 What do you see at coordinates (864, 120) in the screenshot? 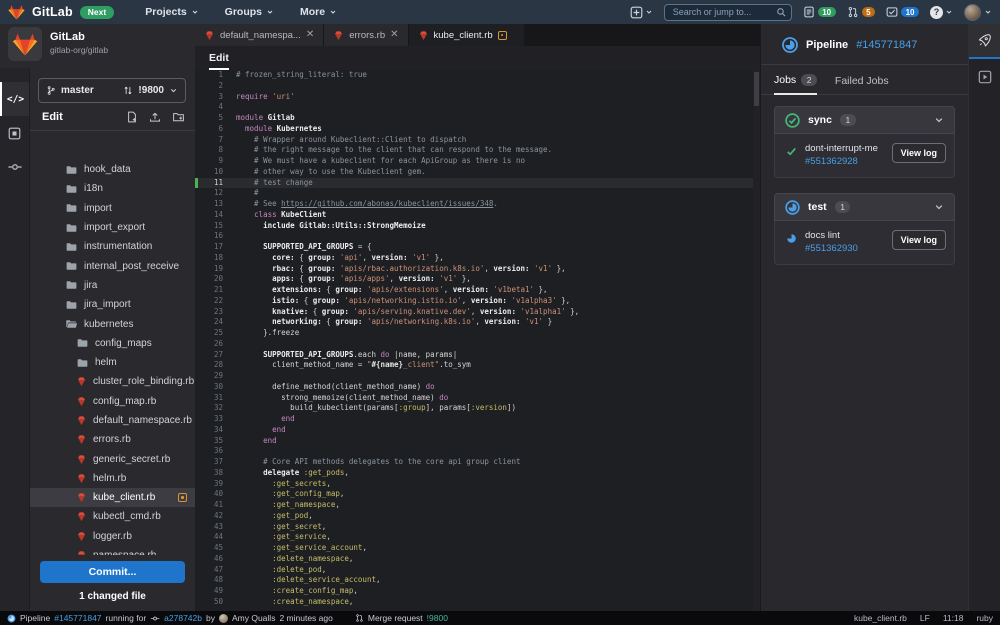
I see `stage-header-sync: sync 1` at bounding box center [864, 120].